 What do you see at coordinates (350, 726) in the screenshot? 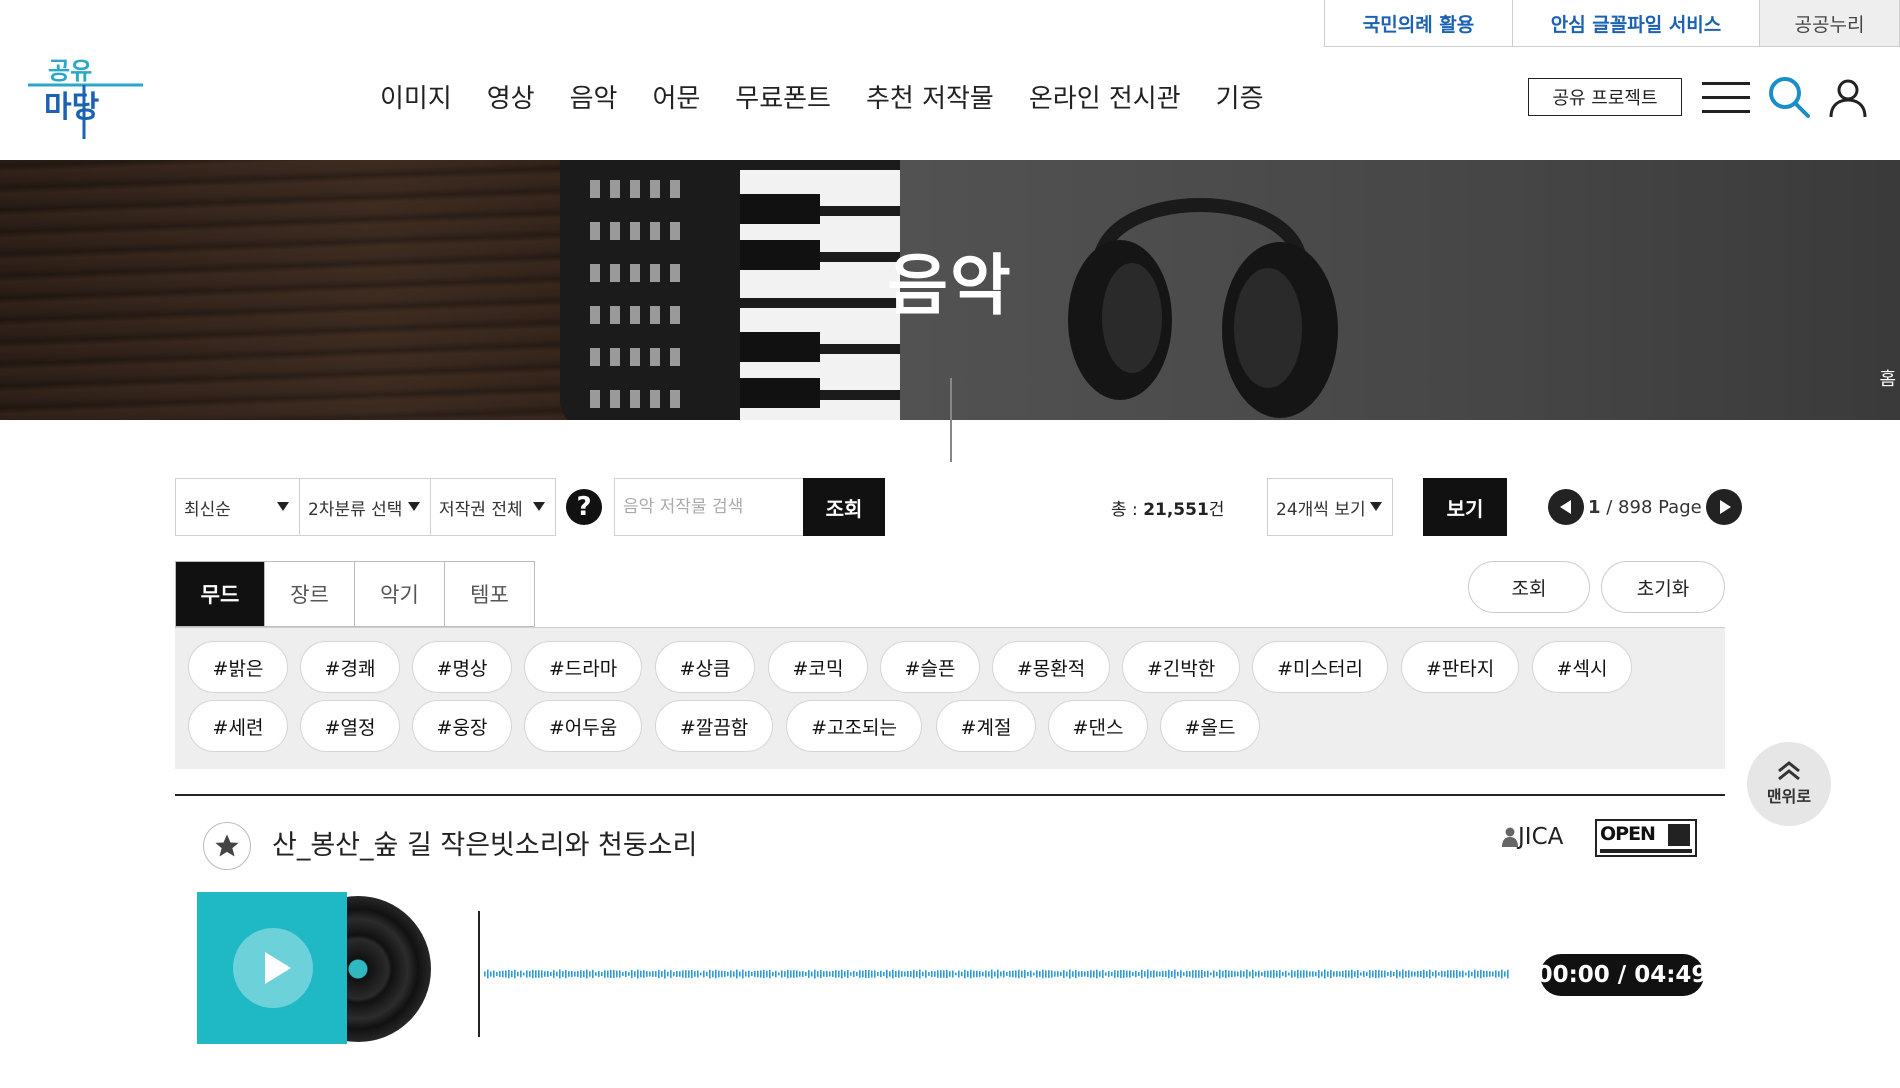
I see `tag-chip: #열정` at bounding box center [350, 726].